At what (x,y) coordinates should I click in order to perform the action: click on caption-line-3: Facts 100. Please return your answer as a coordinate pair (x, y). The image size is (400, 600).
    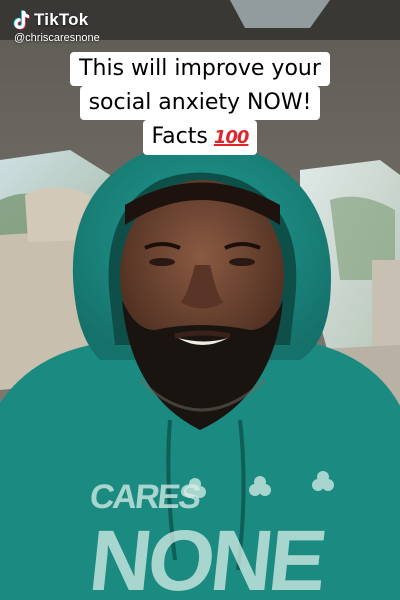
    Looking at the image, I should click on (200, 137).